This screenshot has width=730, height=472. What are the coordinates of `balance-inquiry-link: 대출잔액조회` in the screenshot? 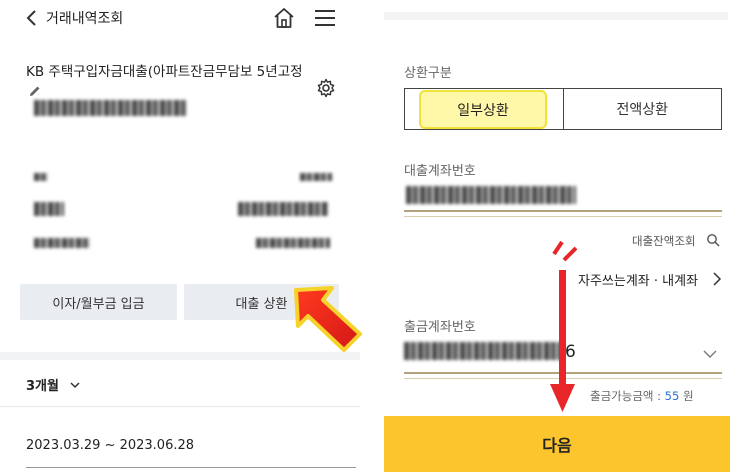 It's located at (663, 241).